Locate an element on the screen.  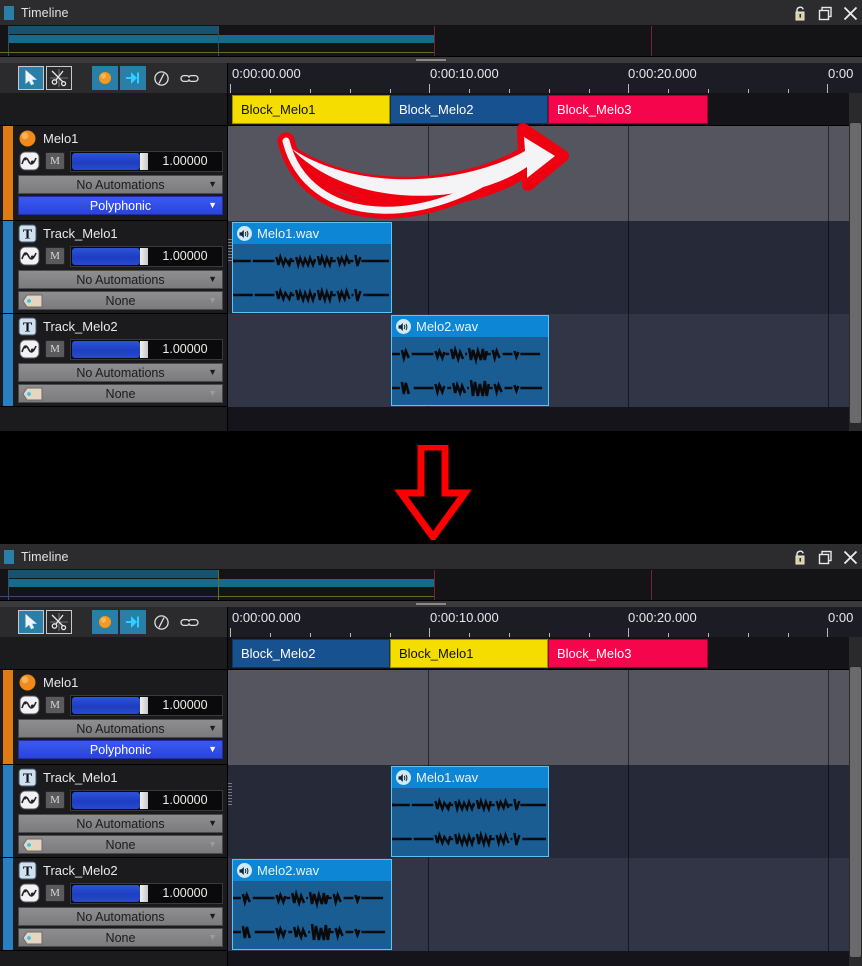
time-ruler-before: 0:00:00.000 0:00:10.000 0:00:20.000 0:00 is located at coordinates (545, 78).